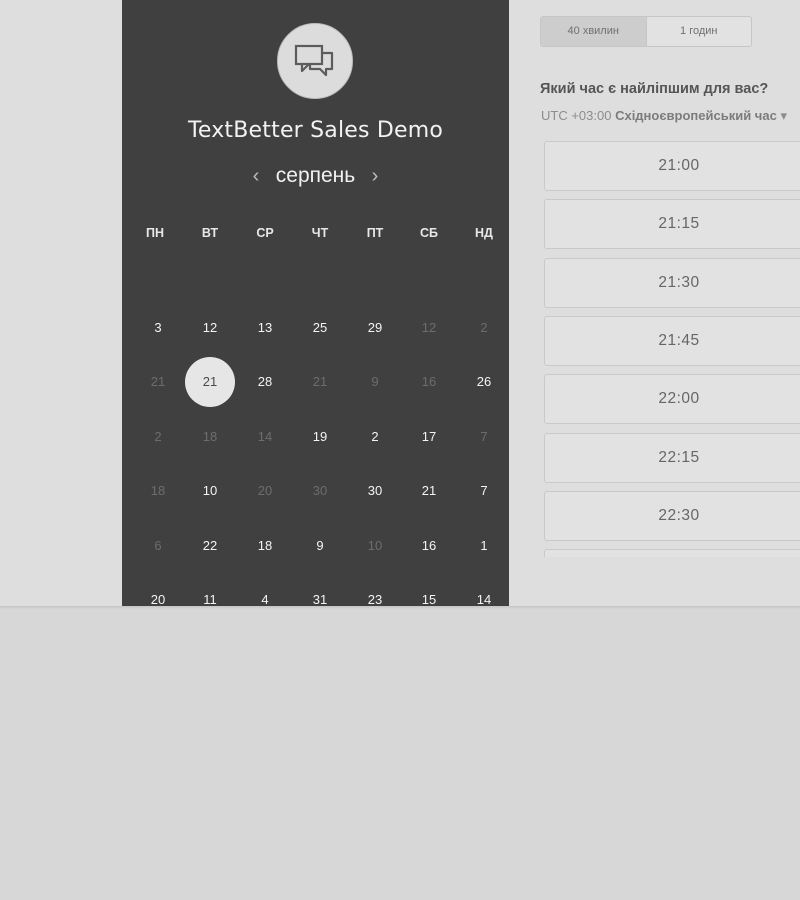 This screenshot has width=800, height=900. Describe the element at coordinates (672, 515) in the screenshot. I see `time-slot-button: 22:30` at that location.